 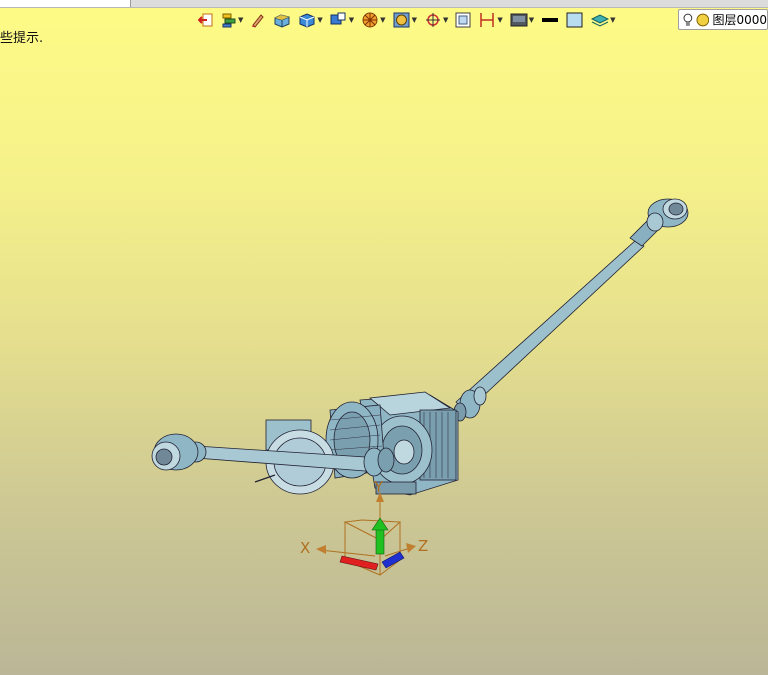 I want to click on z-axis-arrow, so click(x=411, y=548).